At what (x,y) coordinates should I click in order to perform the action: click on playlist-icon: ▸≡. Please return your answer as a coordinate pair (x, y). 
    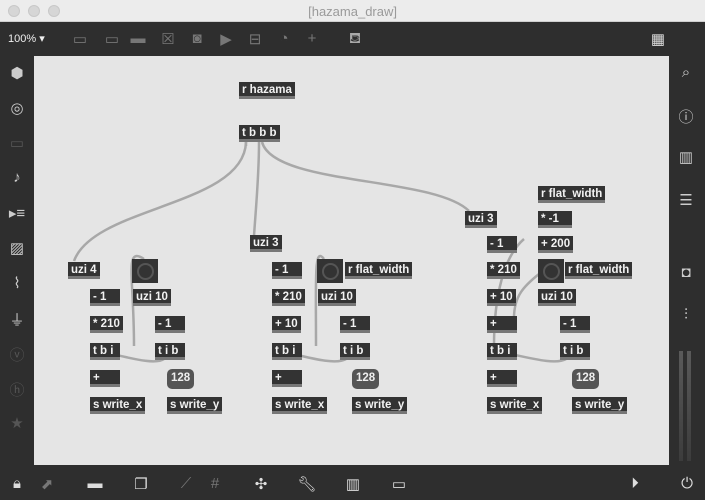
    Looking at the image, I should click on (17, 213).